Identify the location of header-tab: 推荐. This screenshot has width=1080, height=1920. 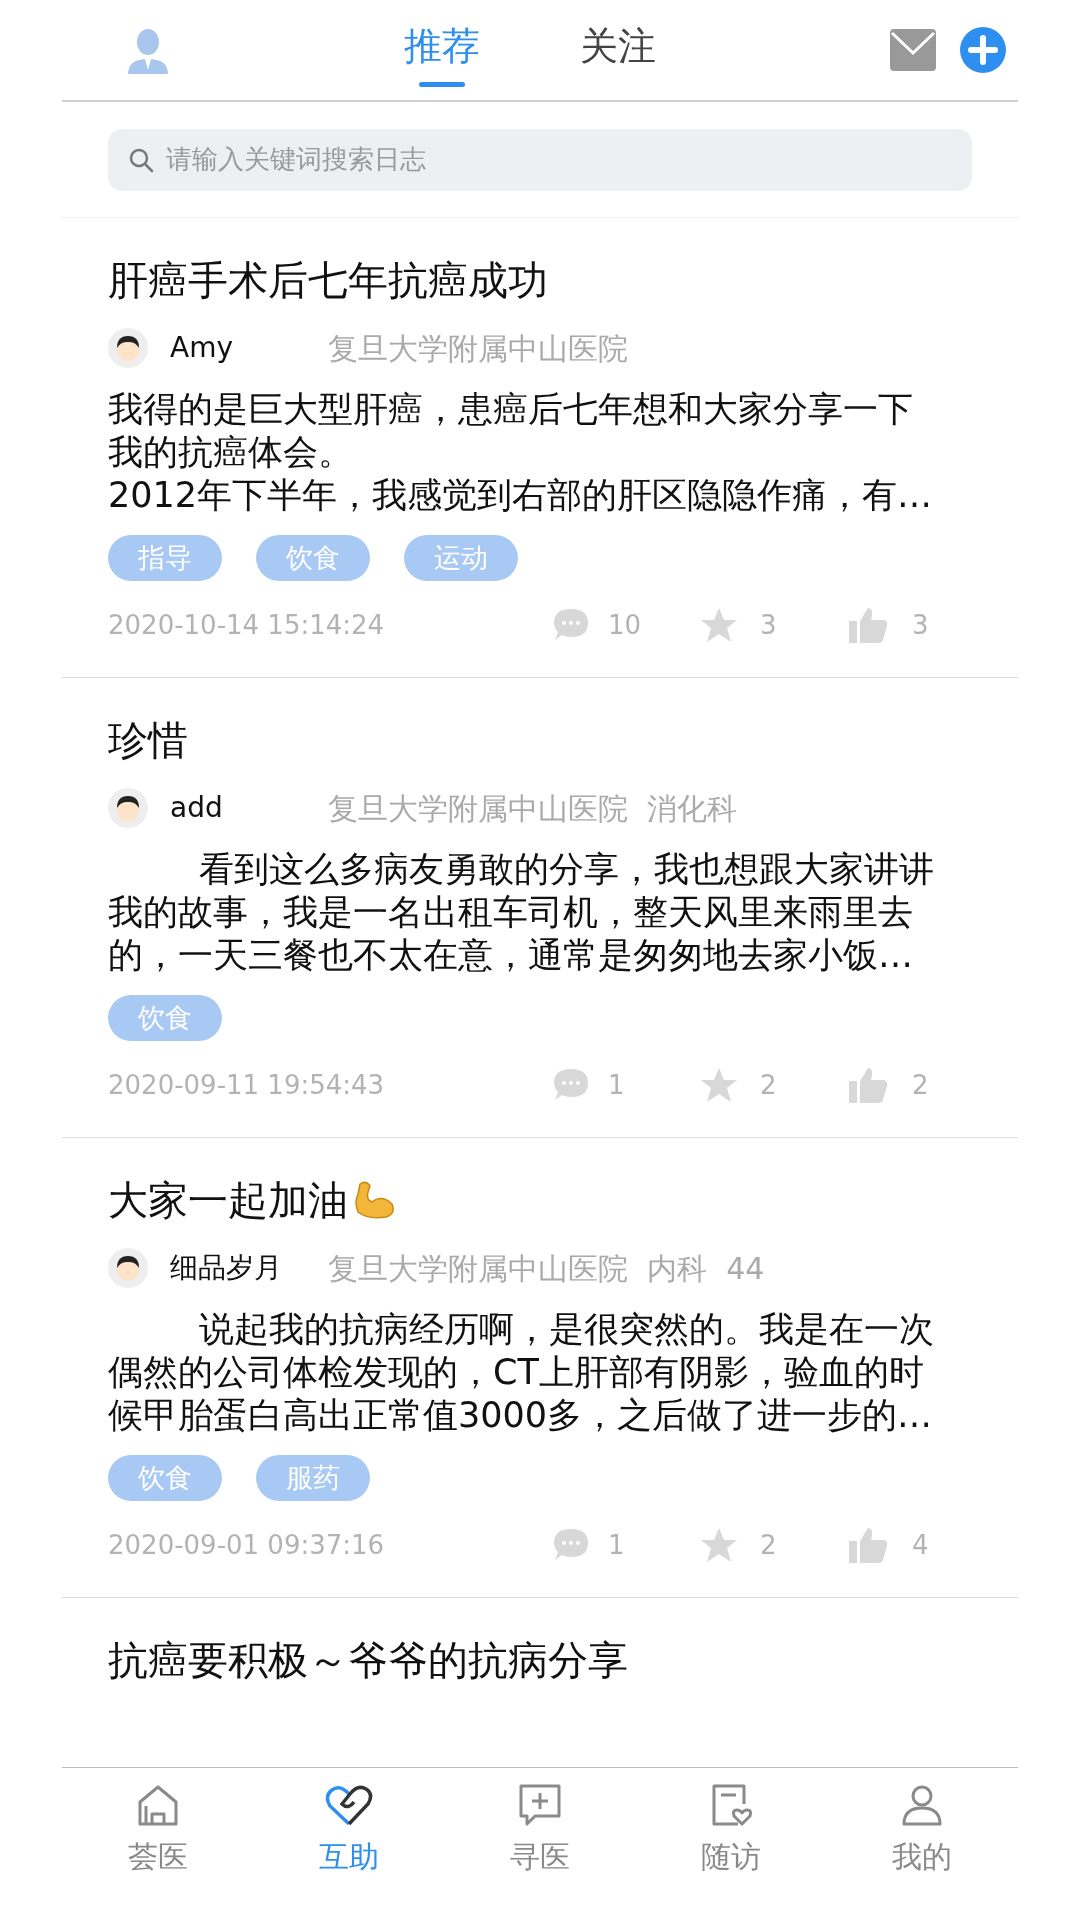
(442, 50).